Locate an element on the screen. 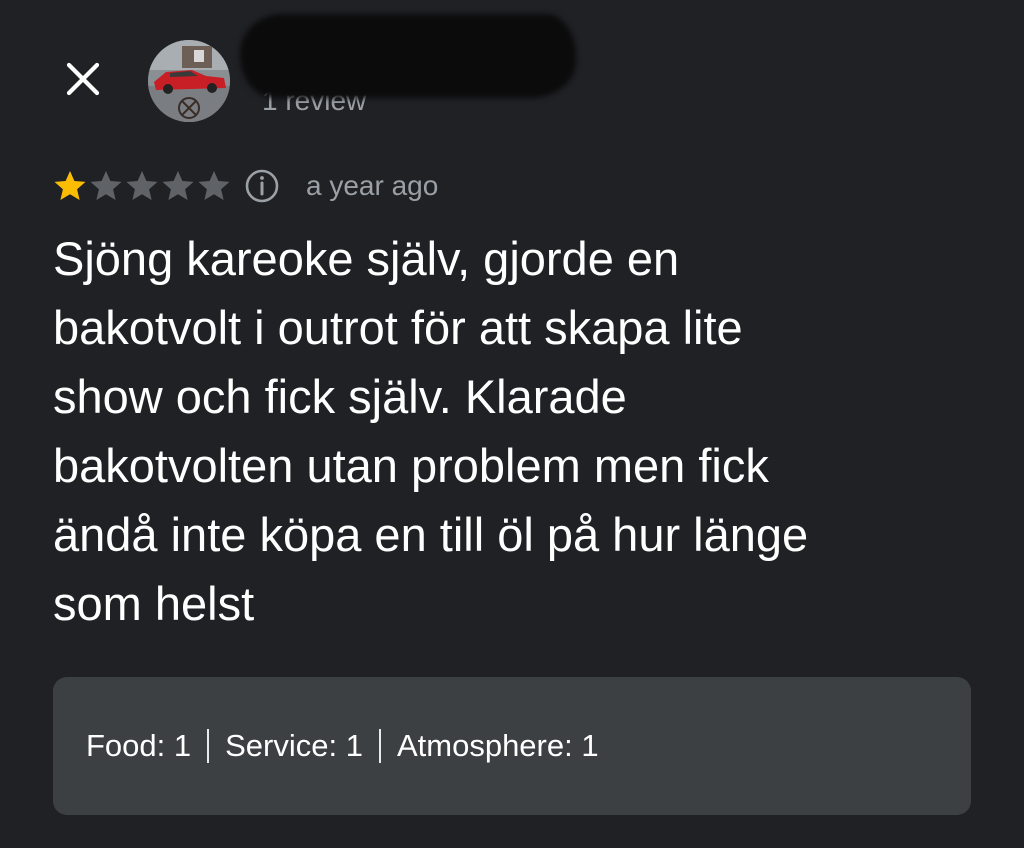  attribute-rating: Atmosphere: 1 is located at coordinates (497, 745).